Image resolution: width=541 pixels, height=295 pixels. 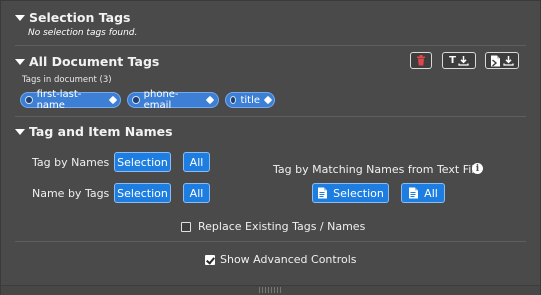 I want to click on export-tags-text-button: T, so click(x=459, y=60).